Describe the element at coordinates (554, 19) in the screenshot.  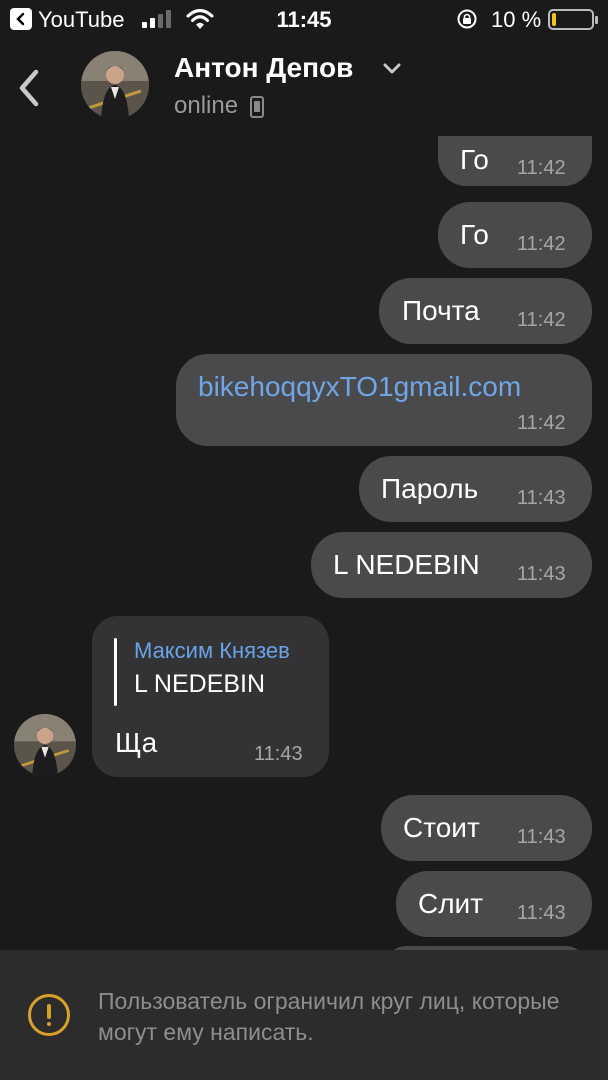
I see `battery-fill` at that location.